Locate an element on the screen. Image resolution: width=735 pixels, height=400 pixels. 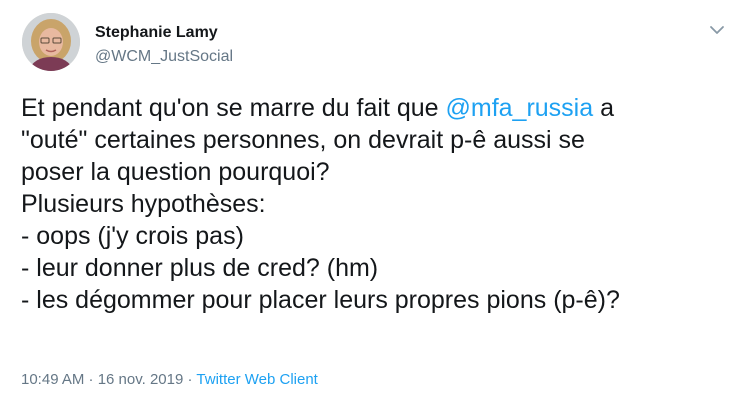
author-name: Stephanie Lamy is located at coordinates (156, 33).